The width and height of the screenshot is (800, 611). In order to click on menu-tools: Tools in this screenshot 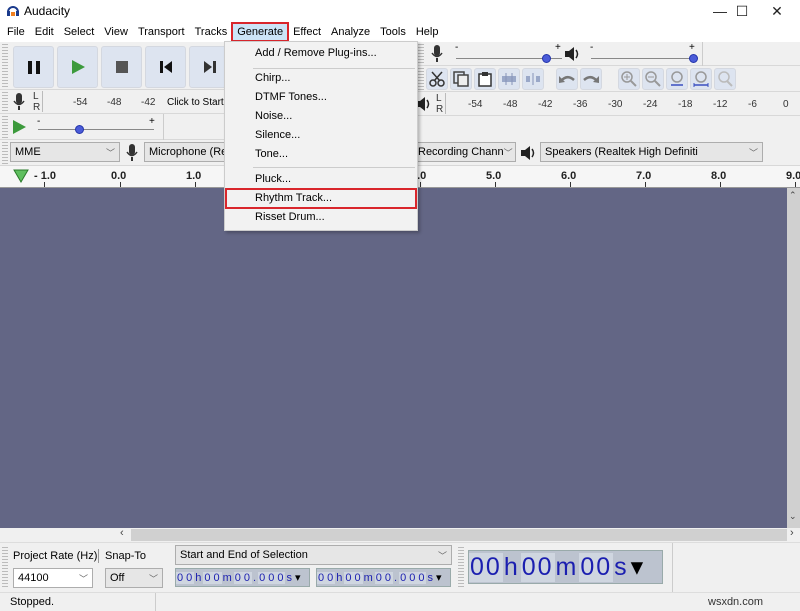, I will do `click(393, 32)`.